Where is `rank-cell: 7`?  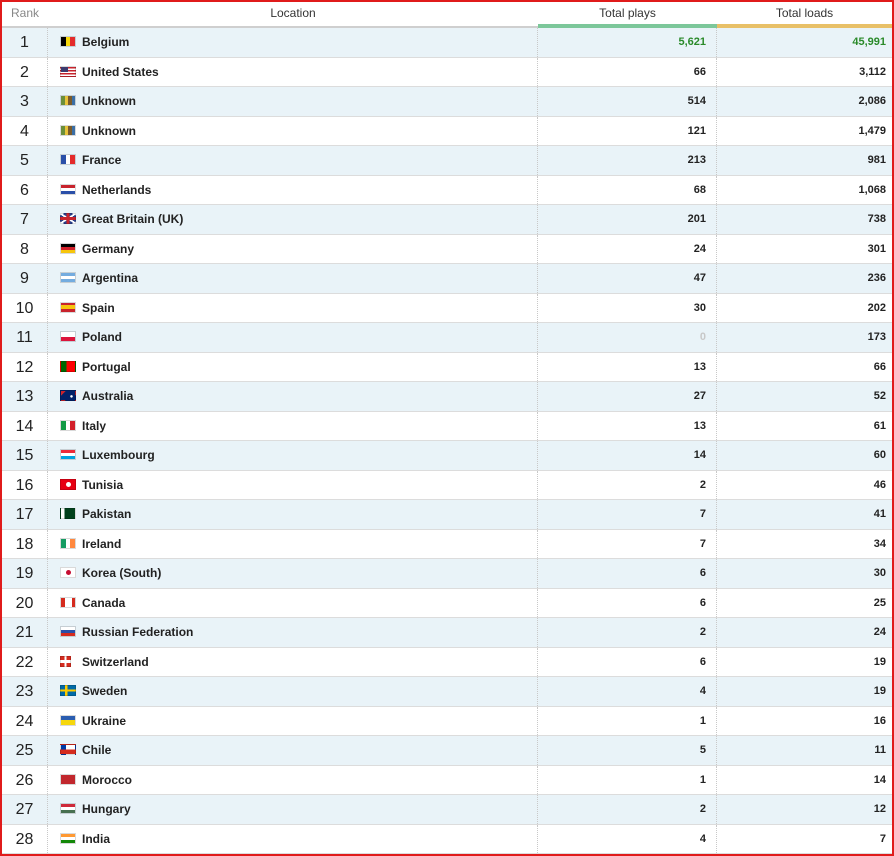
rank-cell: 7 is located at coordinates (25, 219).